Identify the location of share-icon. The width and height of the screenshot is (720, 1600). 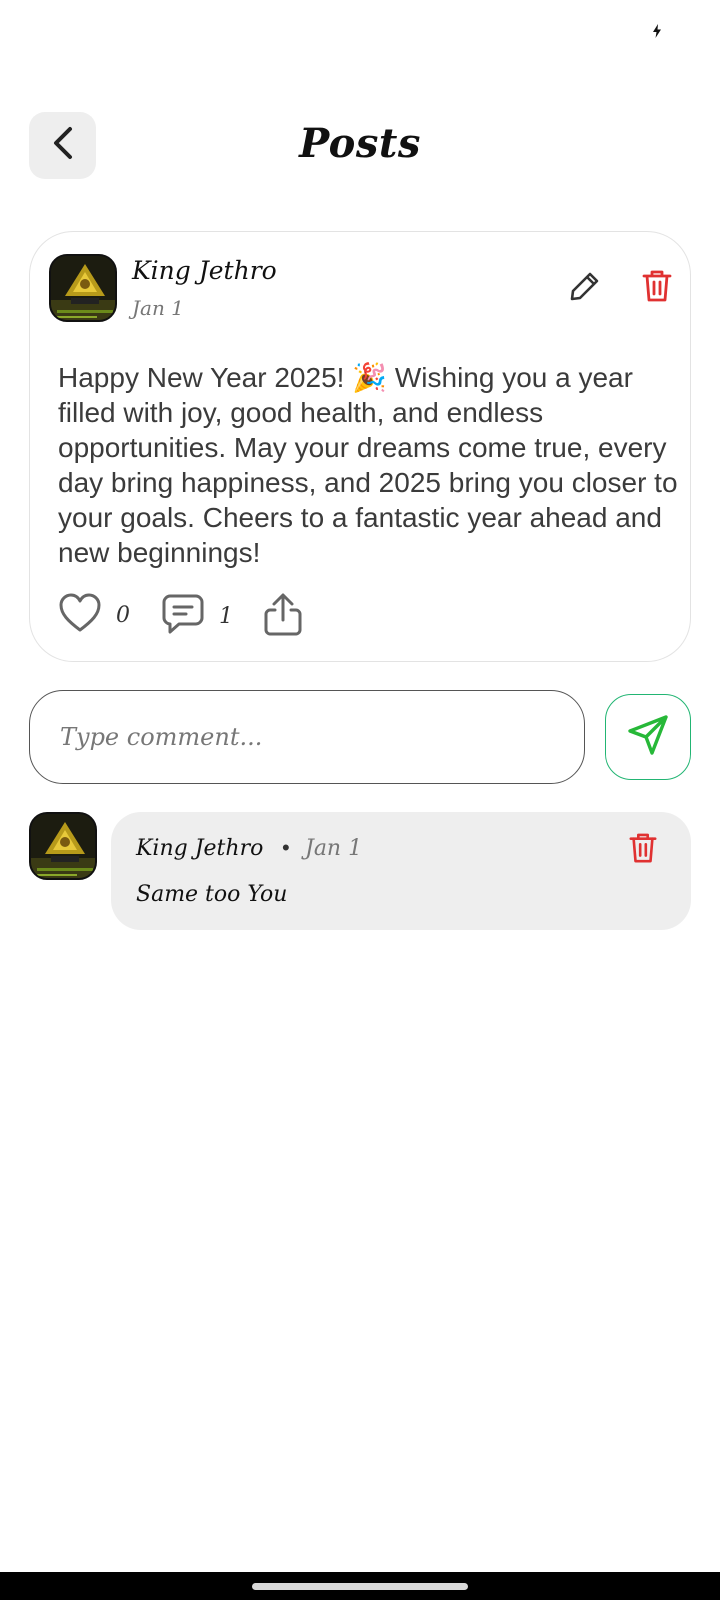
(283, 616).